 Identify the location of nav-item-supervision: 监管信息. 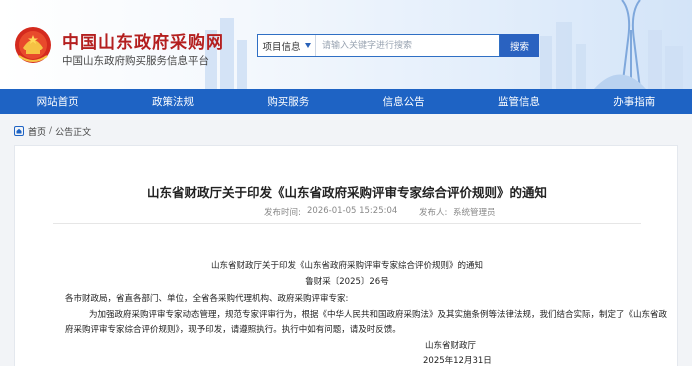
(518, 101).